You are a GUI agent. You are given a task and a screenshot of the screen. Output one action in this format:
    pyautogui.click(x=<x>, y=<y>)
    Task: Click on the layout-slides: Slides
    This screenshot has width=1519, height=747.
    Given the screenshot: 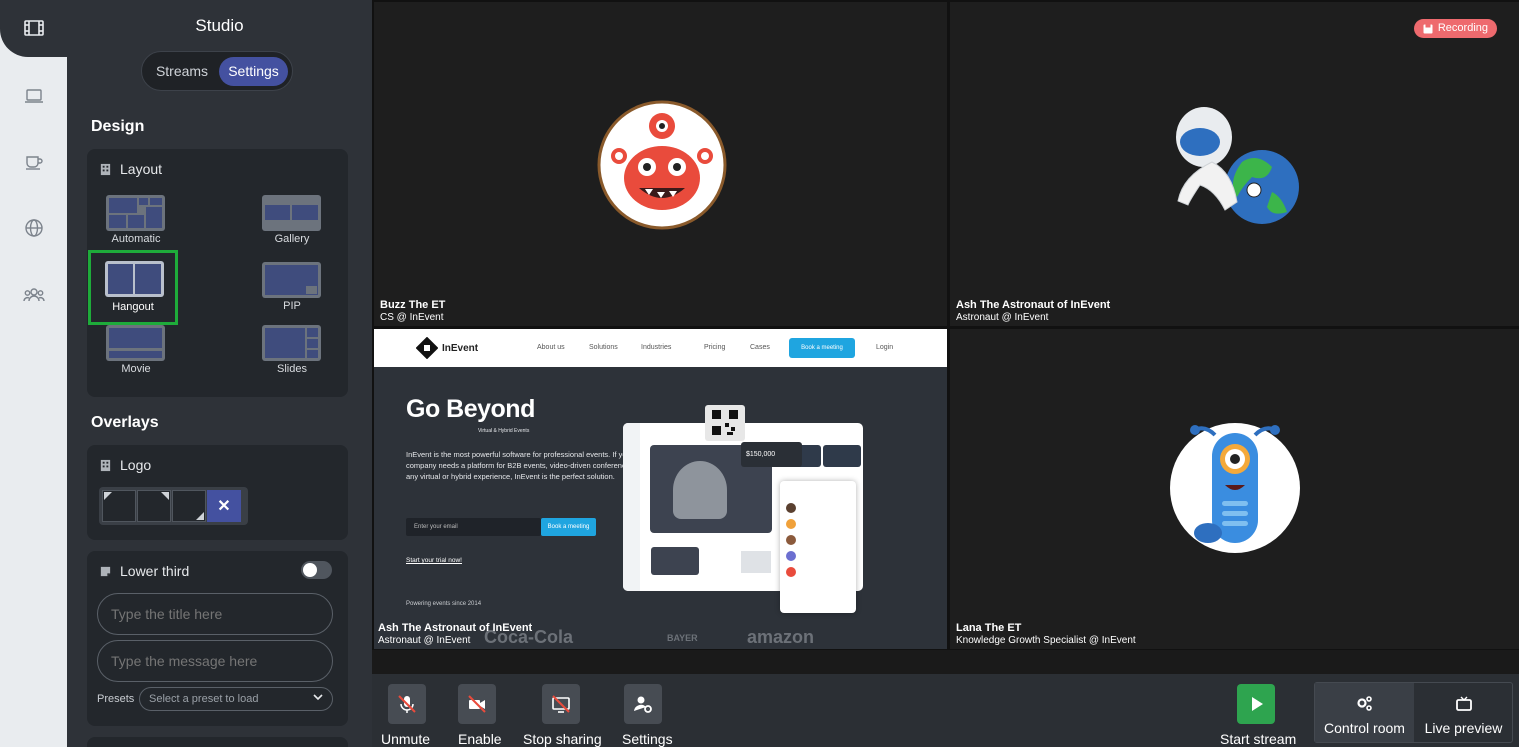 What is the action you would take?
    pyautogui.click(x=292, y=355)
    